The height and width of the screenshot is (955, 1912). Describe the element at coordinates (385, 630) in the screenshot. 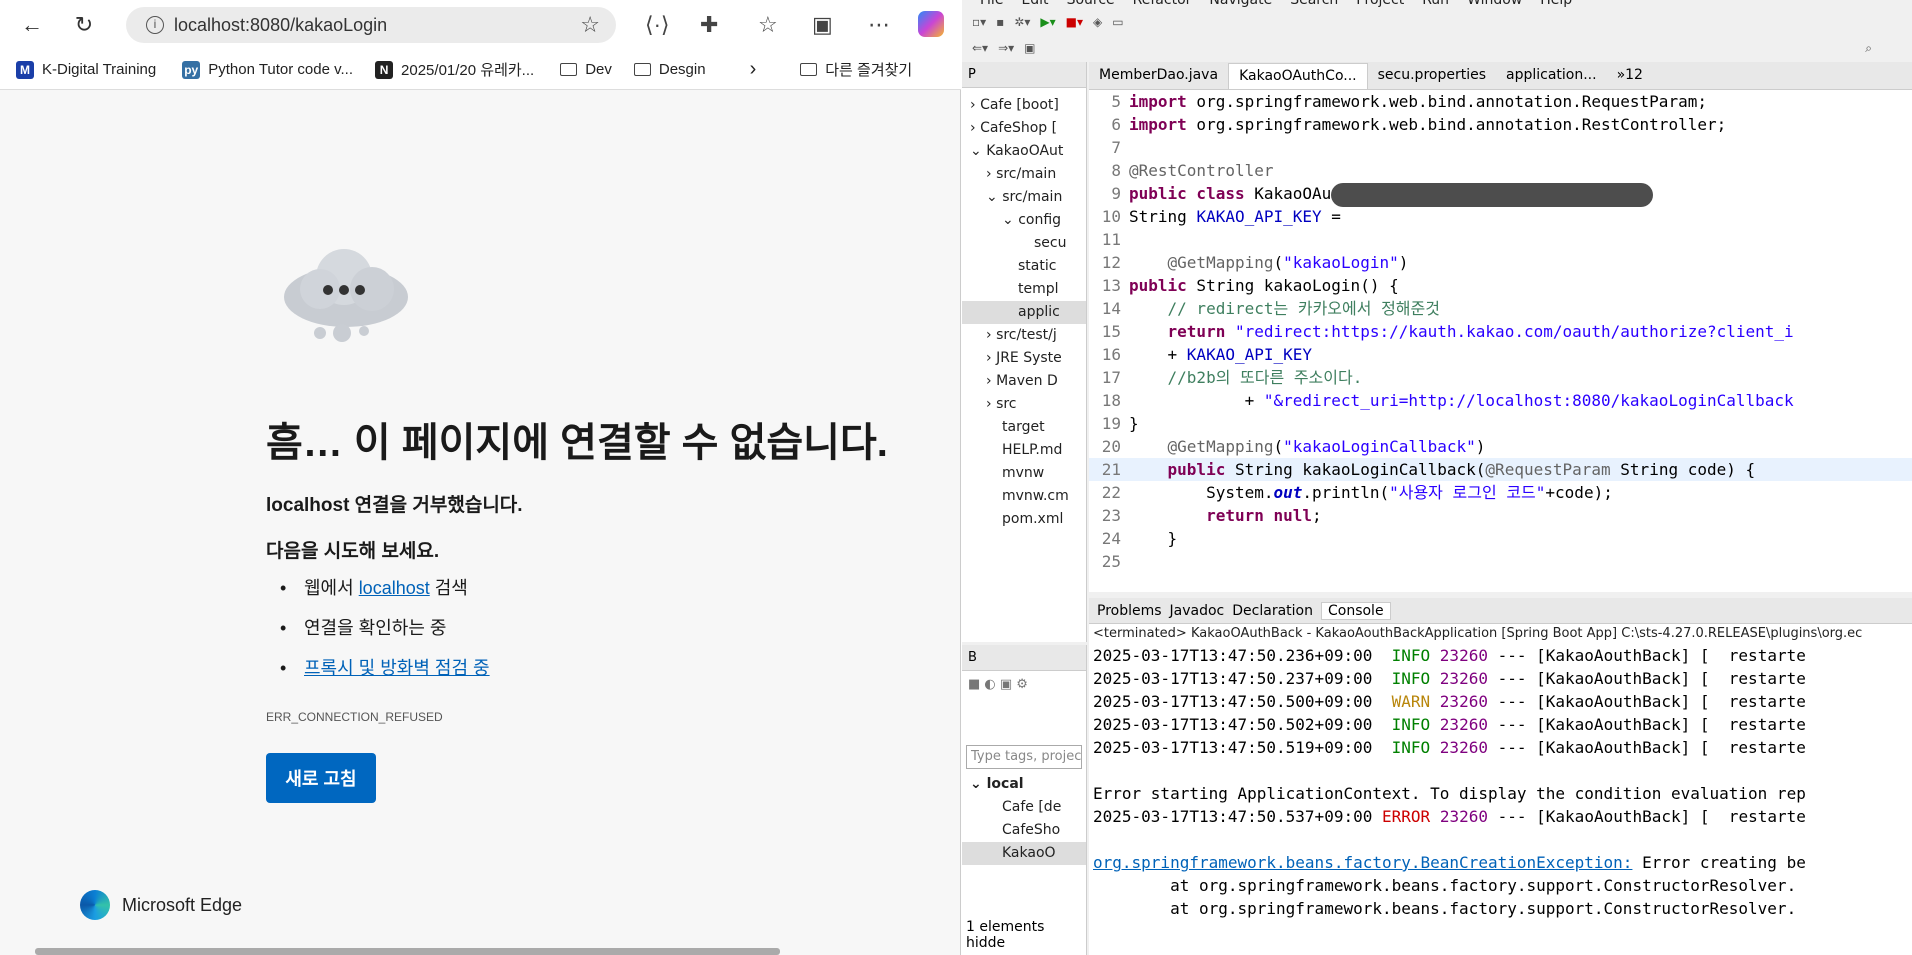

I see `suggestion-check-connection: 연결을 확인하는 중` at that location.